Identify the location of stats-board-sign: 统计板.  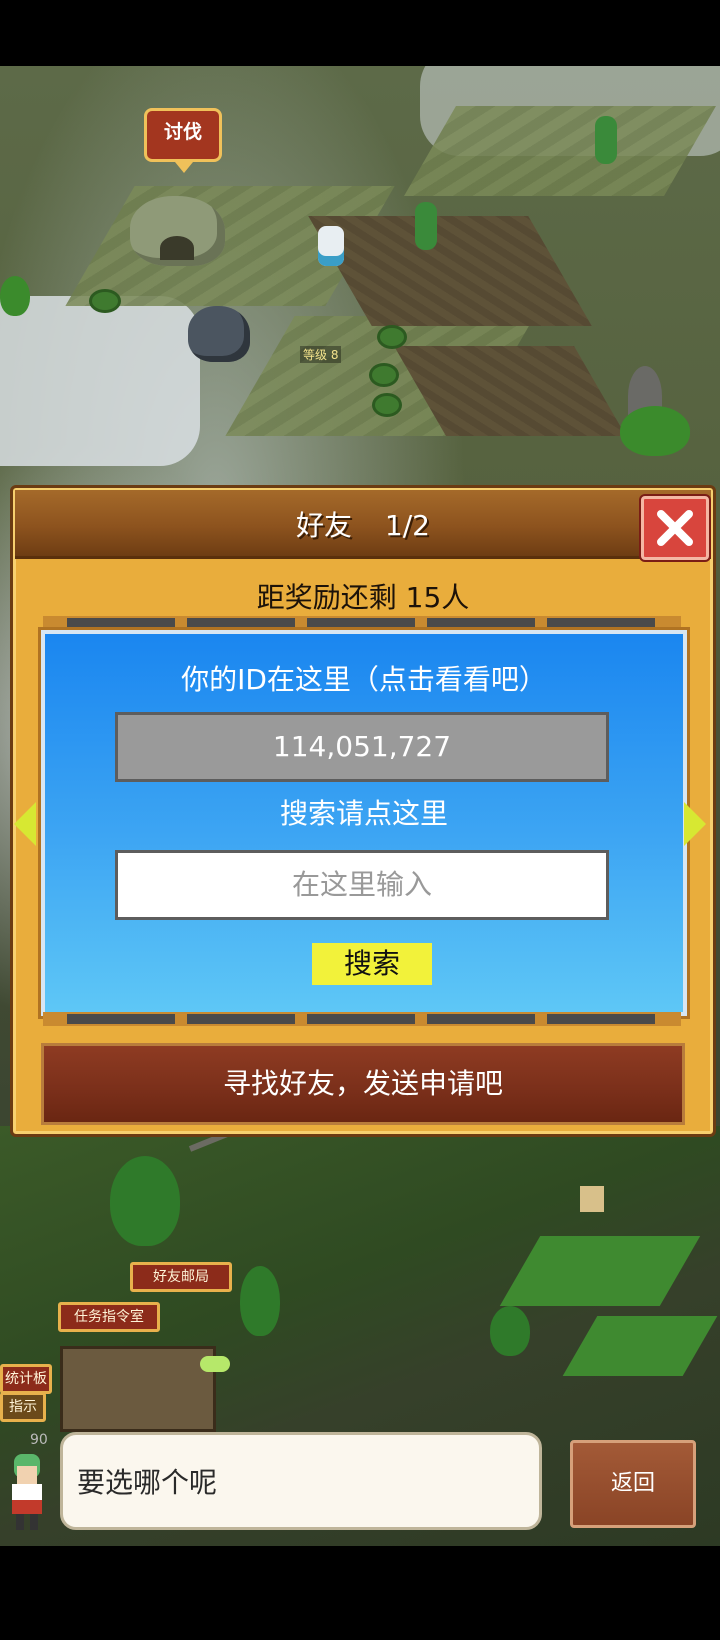
(26, 1379).